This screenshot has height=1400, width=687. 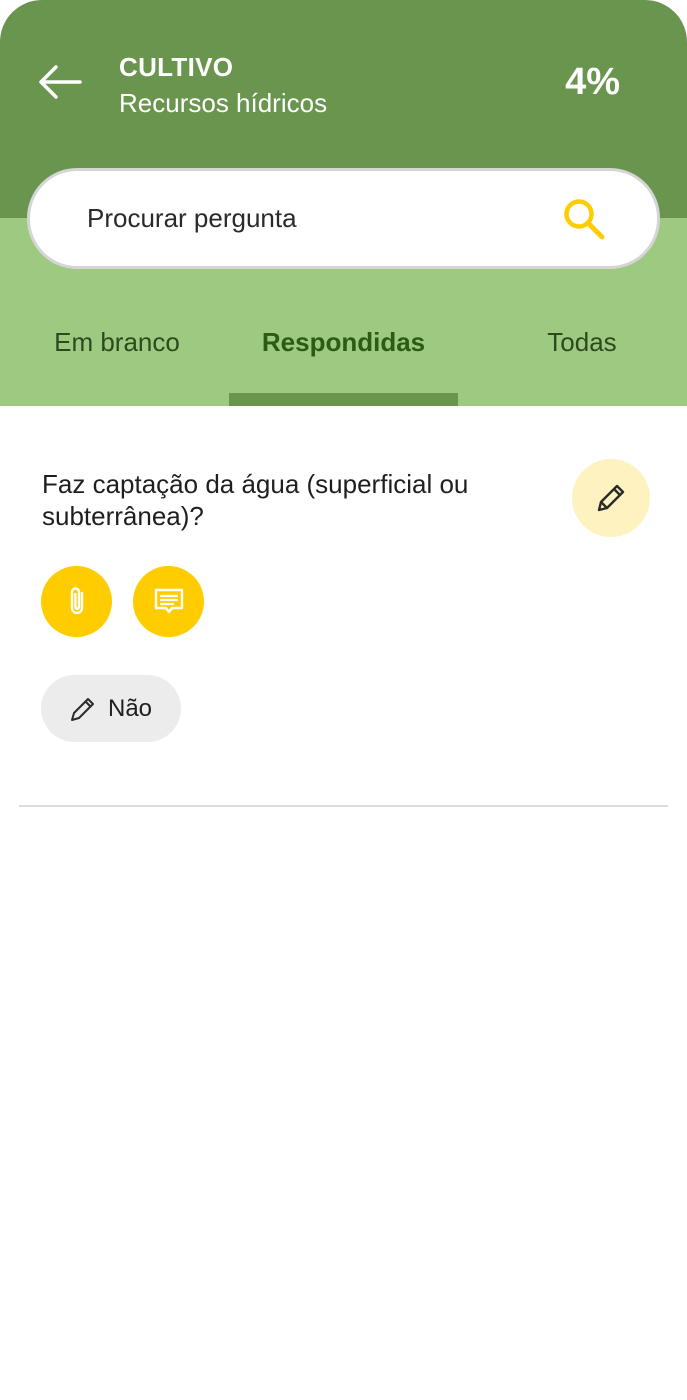 What do you see at coordinates (176, 67) in the screenshot?
I see `page-title: CULTIVO` at bounding box center [176, 67].